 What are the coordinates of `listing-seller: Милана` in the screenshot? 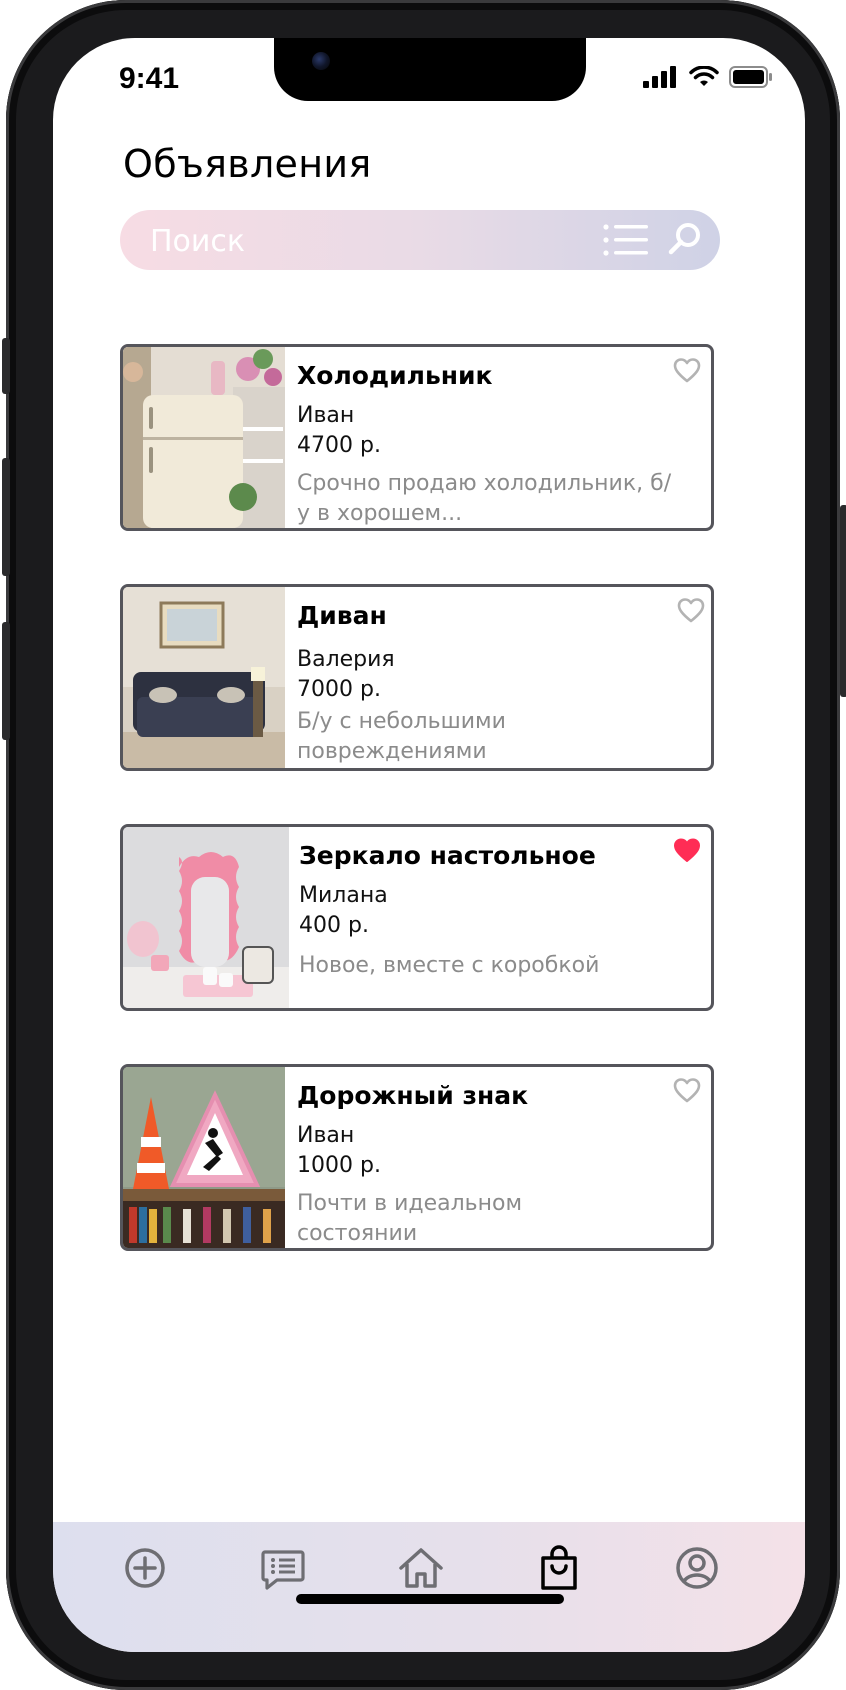 It's located at (343, 895).